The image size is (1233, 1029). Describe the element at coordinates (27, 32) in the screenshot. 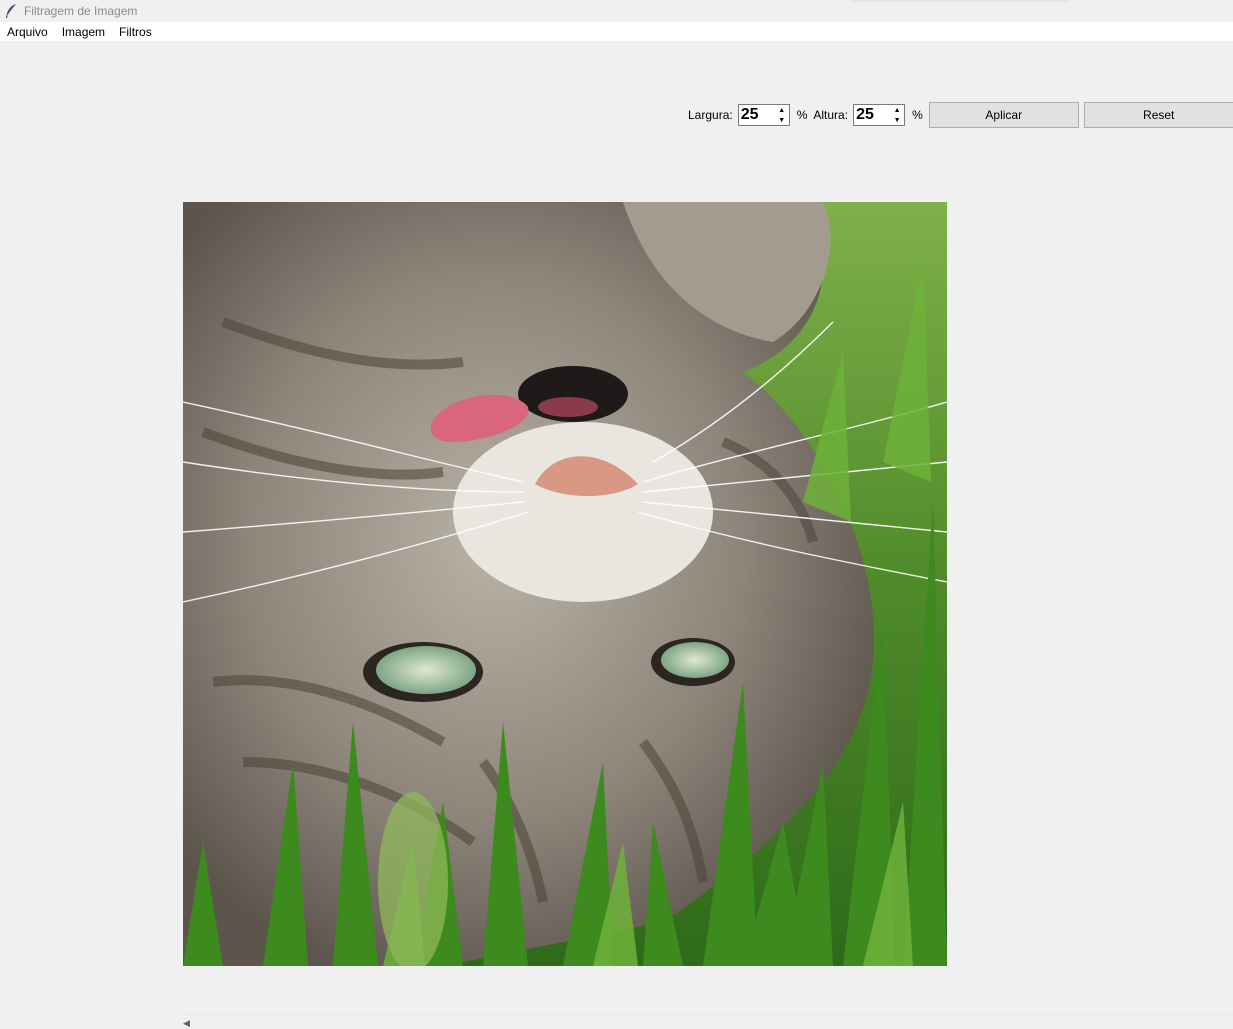

I see `menu-arquivo: Arquivo` at that location.